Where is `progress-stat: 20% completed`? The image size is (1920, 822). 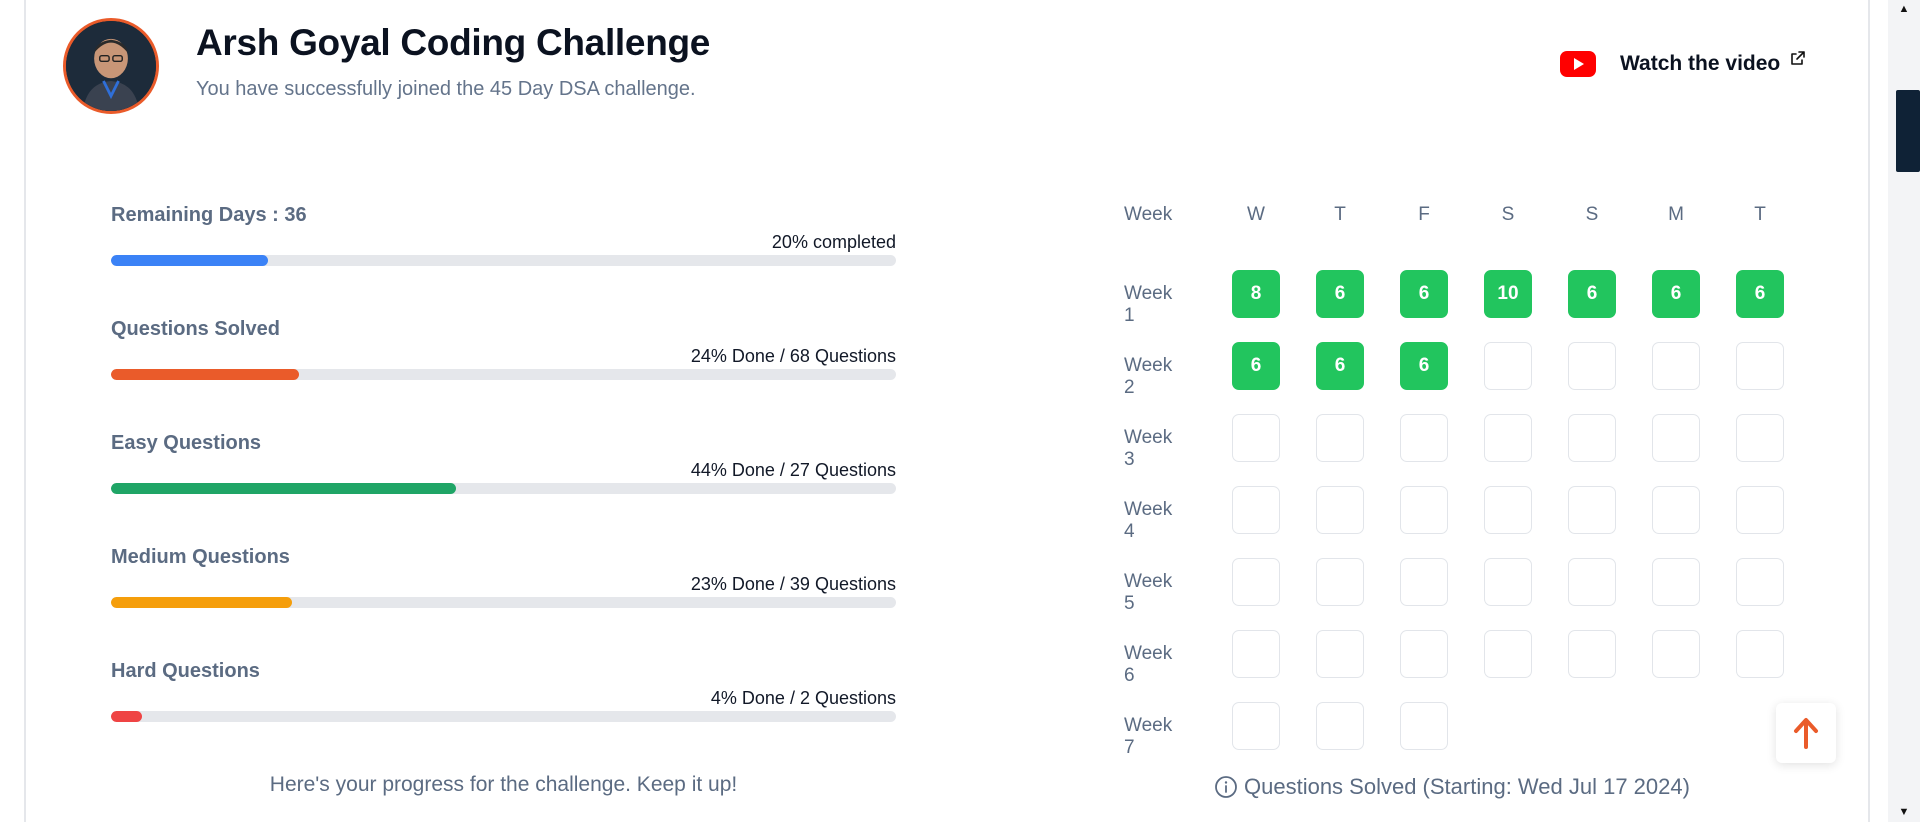
progress-stat: 20% completed is located at coordinates (833, 242).